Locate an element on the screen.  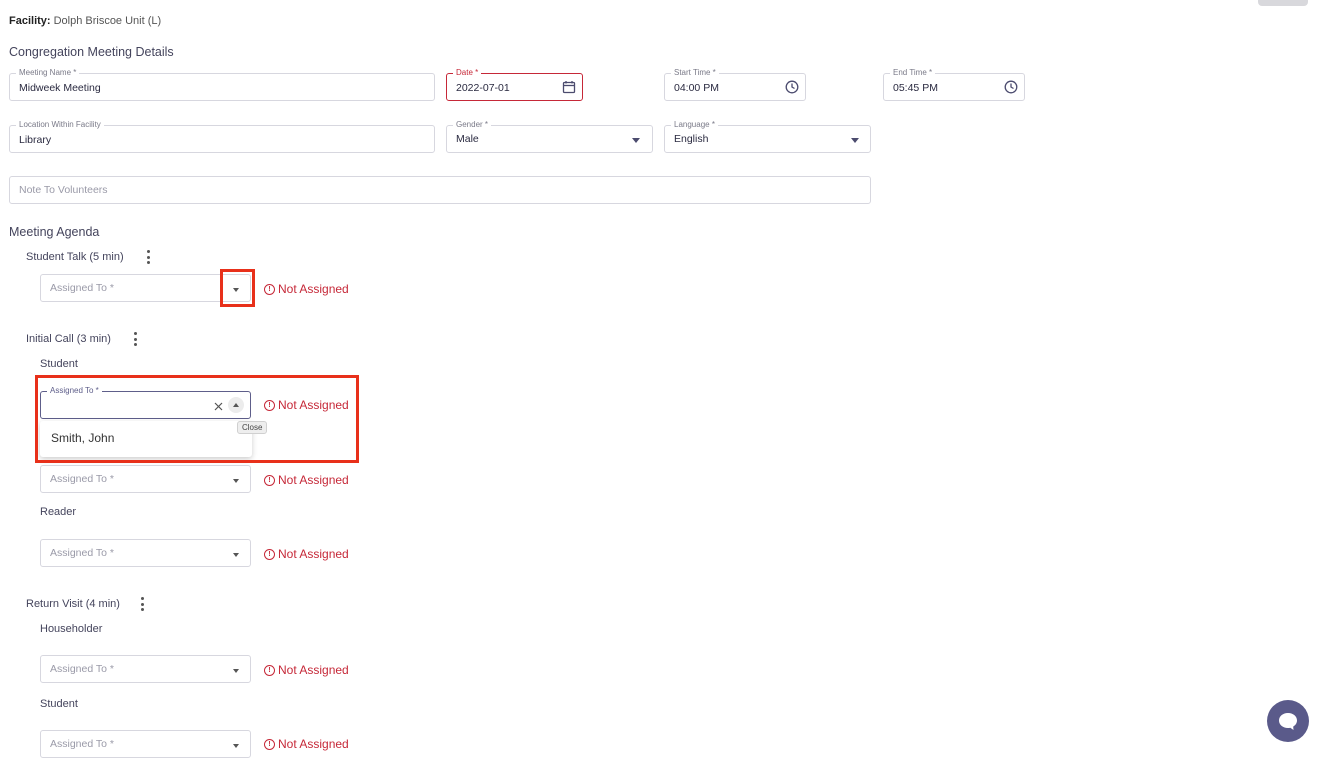
top-action-button is located at coordinates (1283, 3).